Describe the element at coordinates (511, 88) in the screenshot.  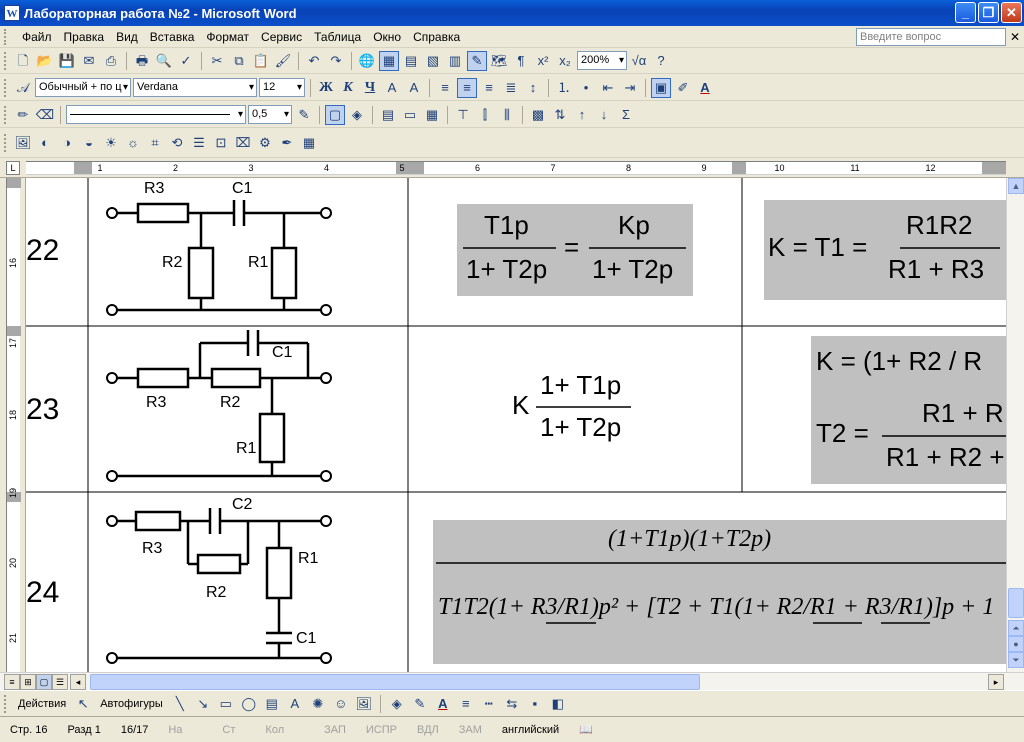
I see `justify-icon: ≣` at that location.